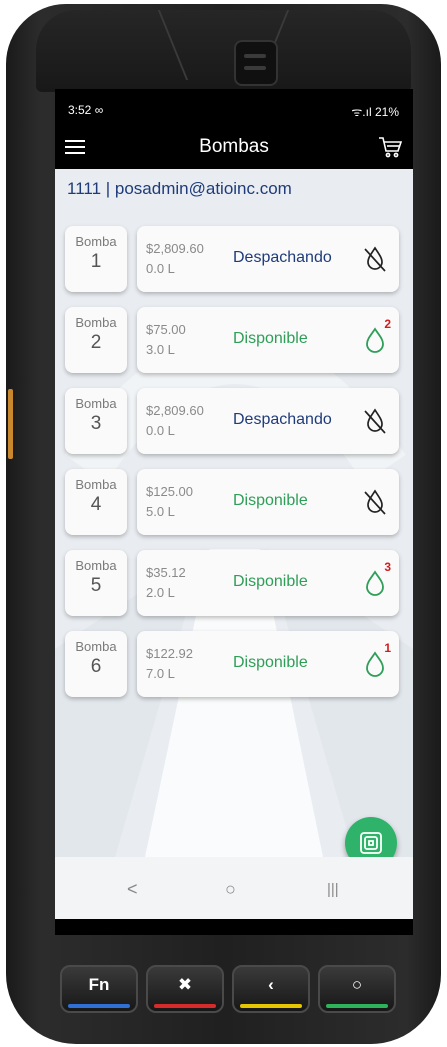 Image resolution: width=447 pixels, height=1047 pixels. What do you see at coordinates (375, 583) in the screenshot?
I see `pump-icon-wrap: 3` at bounding box center [375, 583].